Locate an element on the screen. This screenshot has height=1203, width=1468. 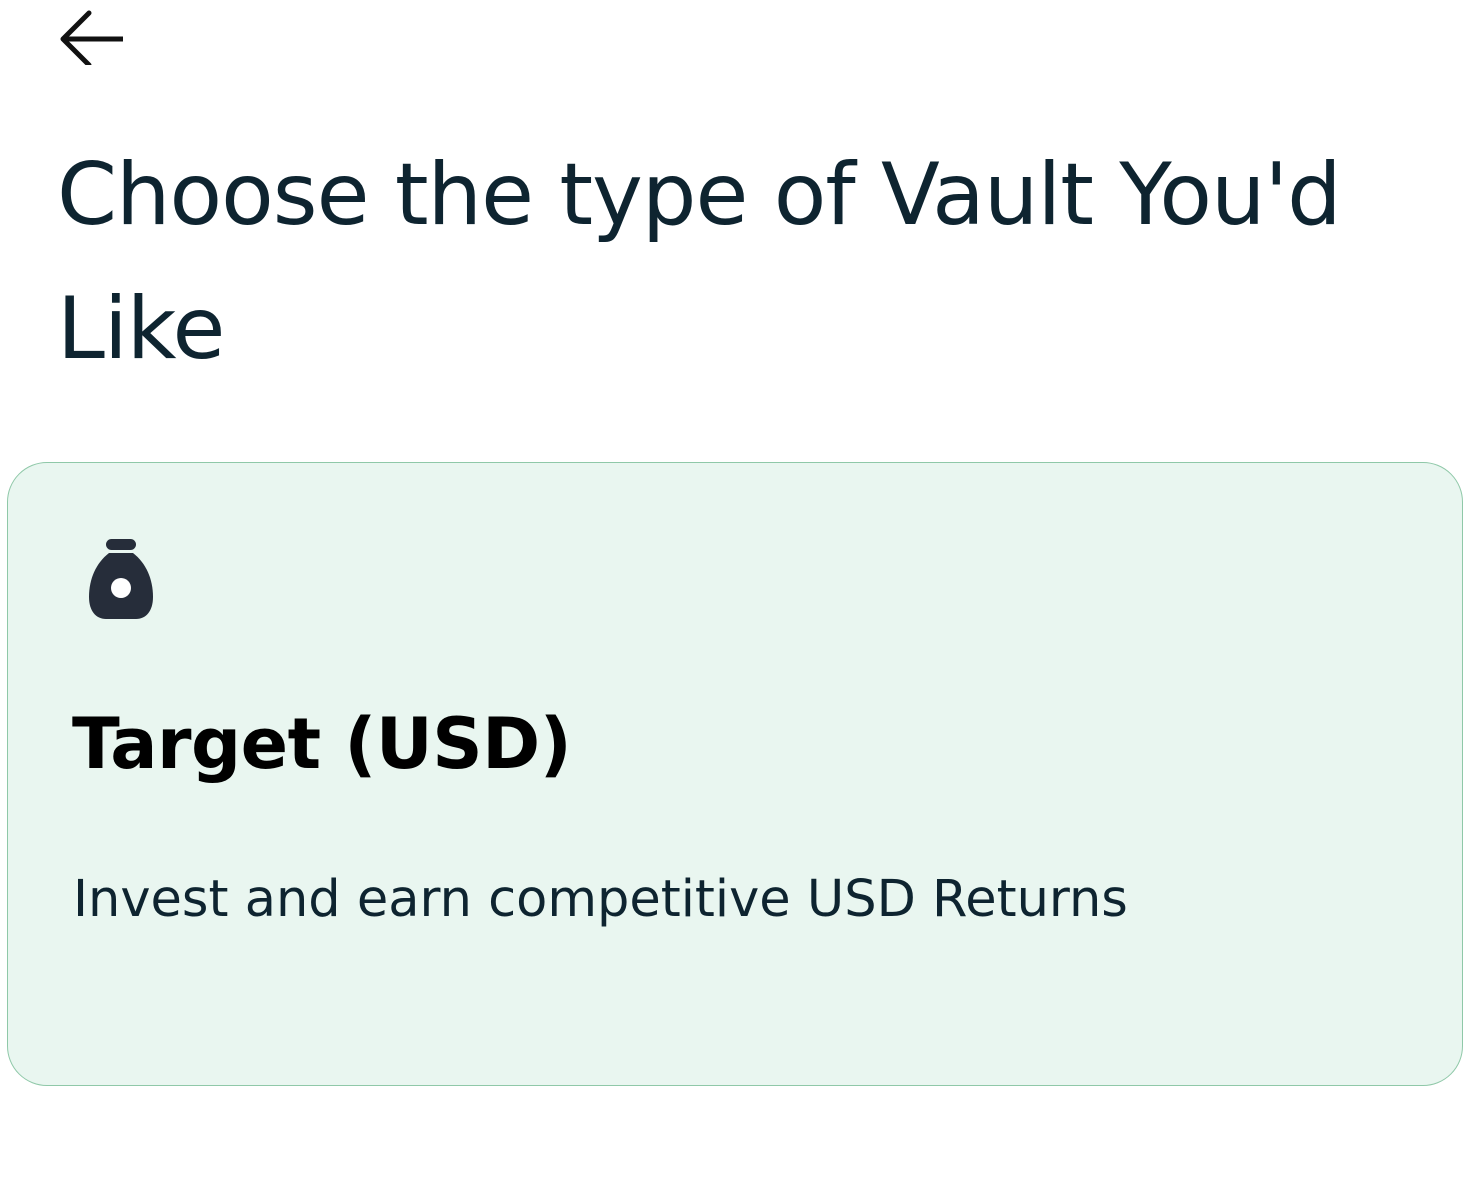
arrow-left-icon is located at coordinates (88, 35).